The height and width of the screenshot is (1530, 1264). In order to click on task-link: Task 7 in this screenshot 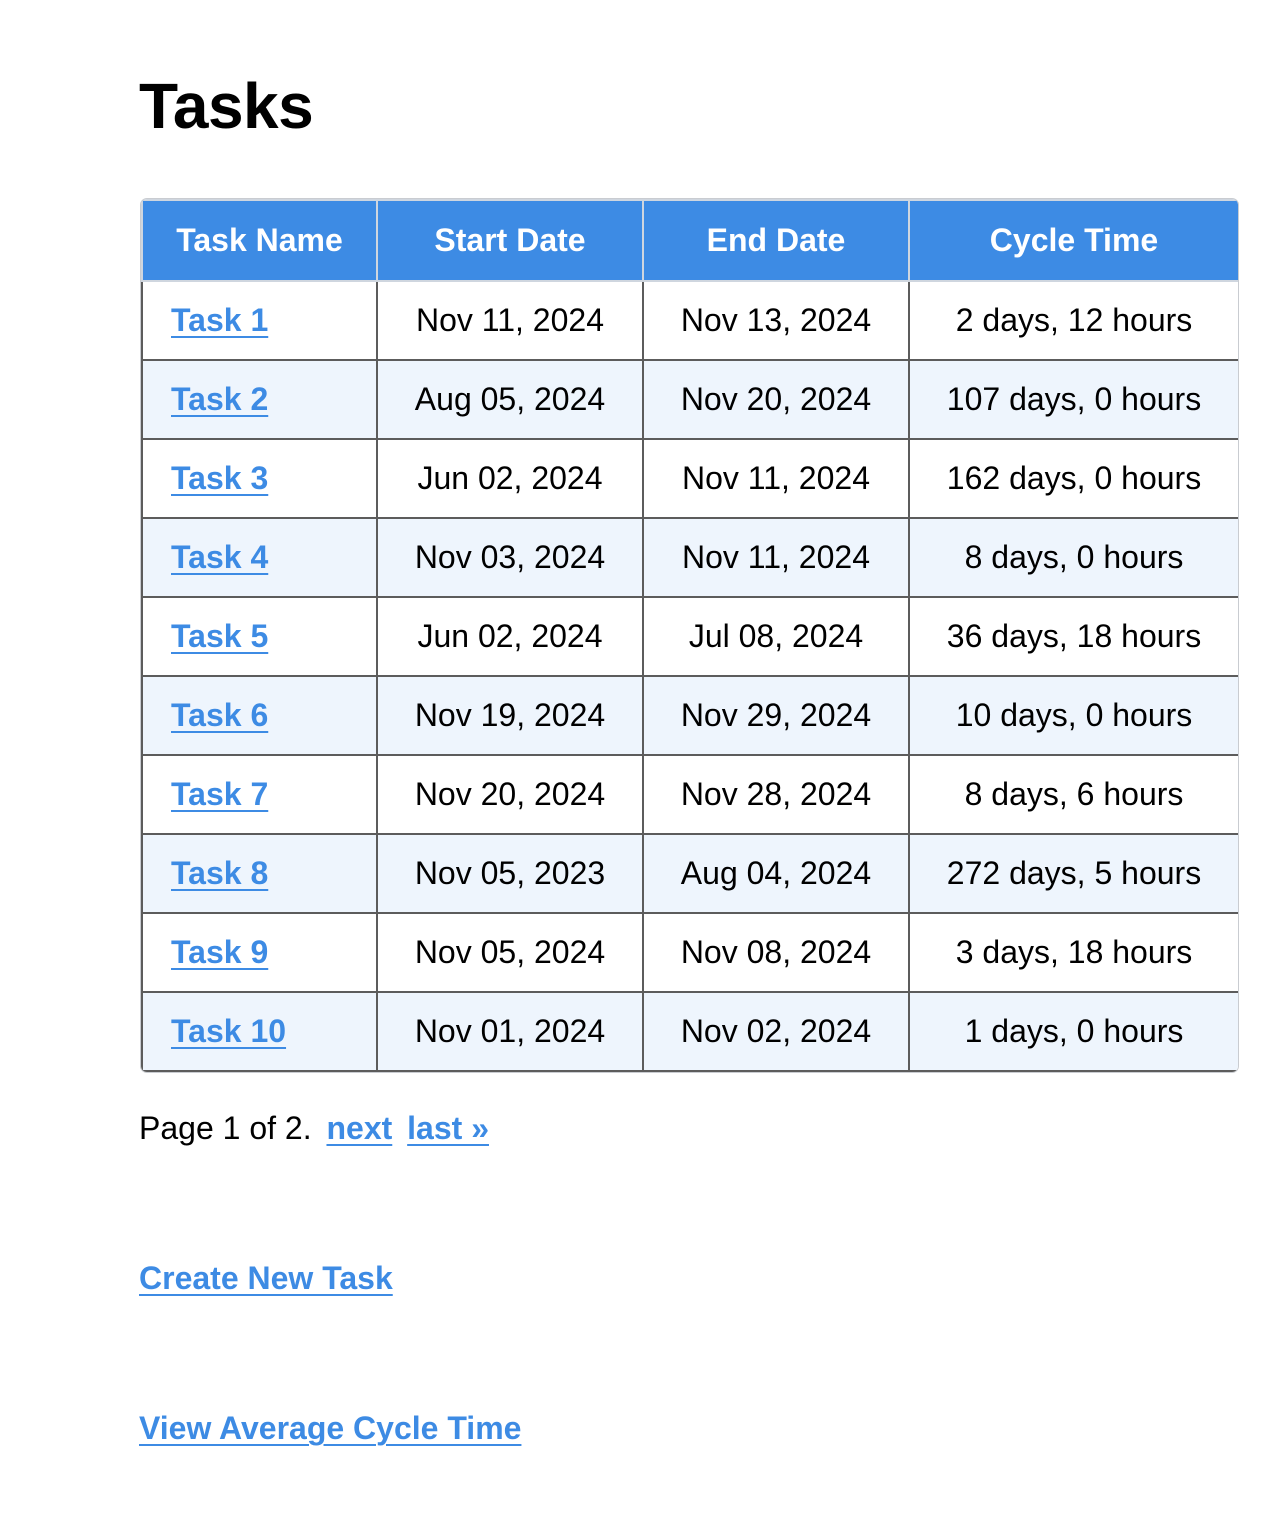, I will do `click(219, 794)`.